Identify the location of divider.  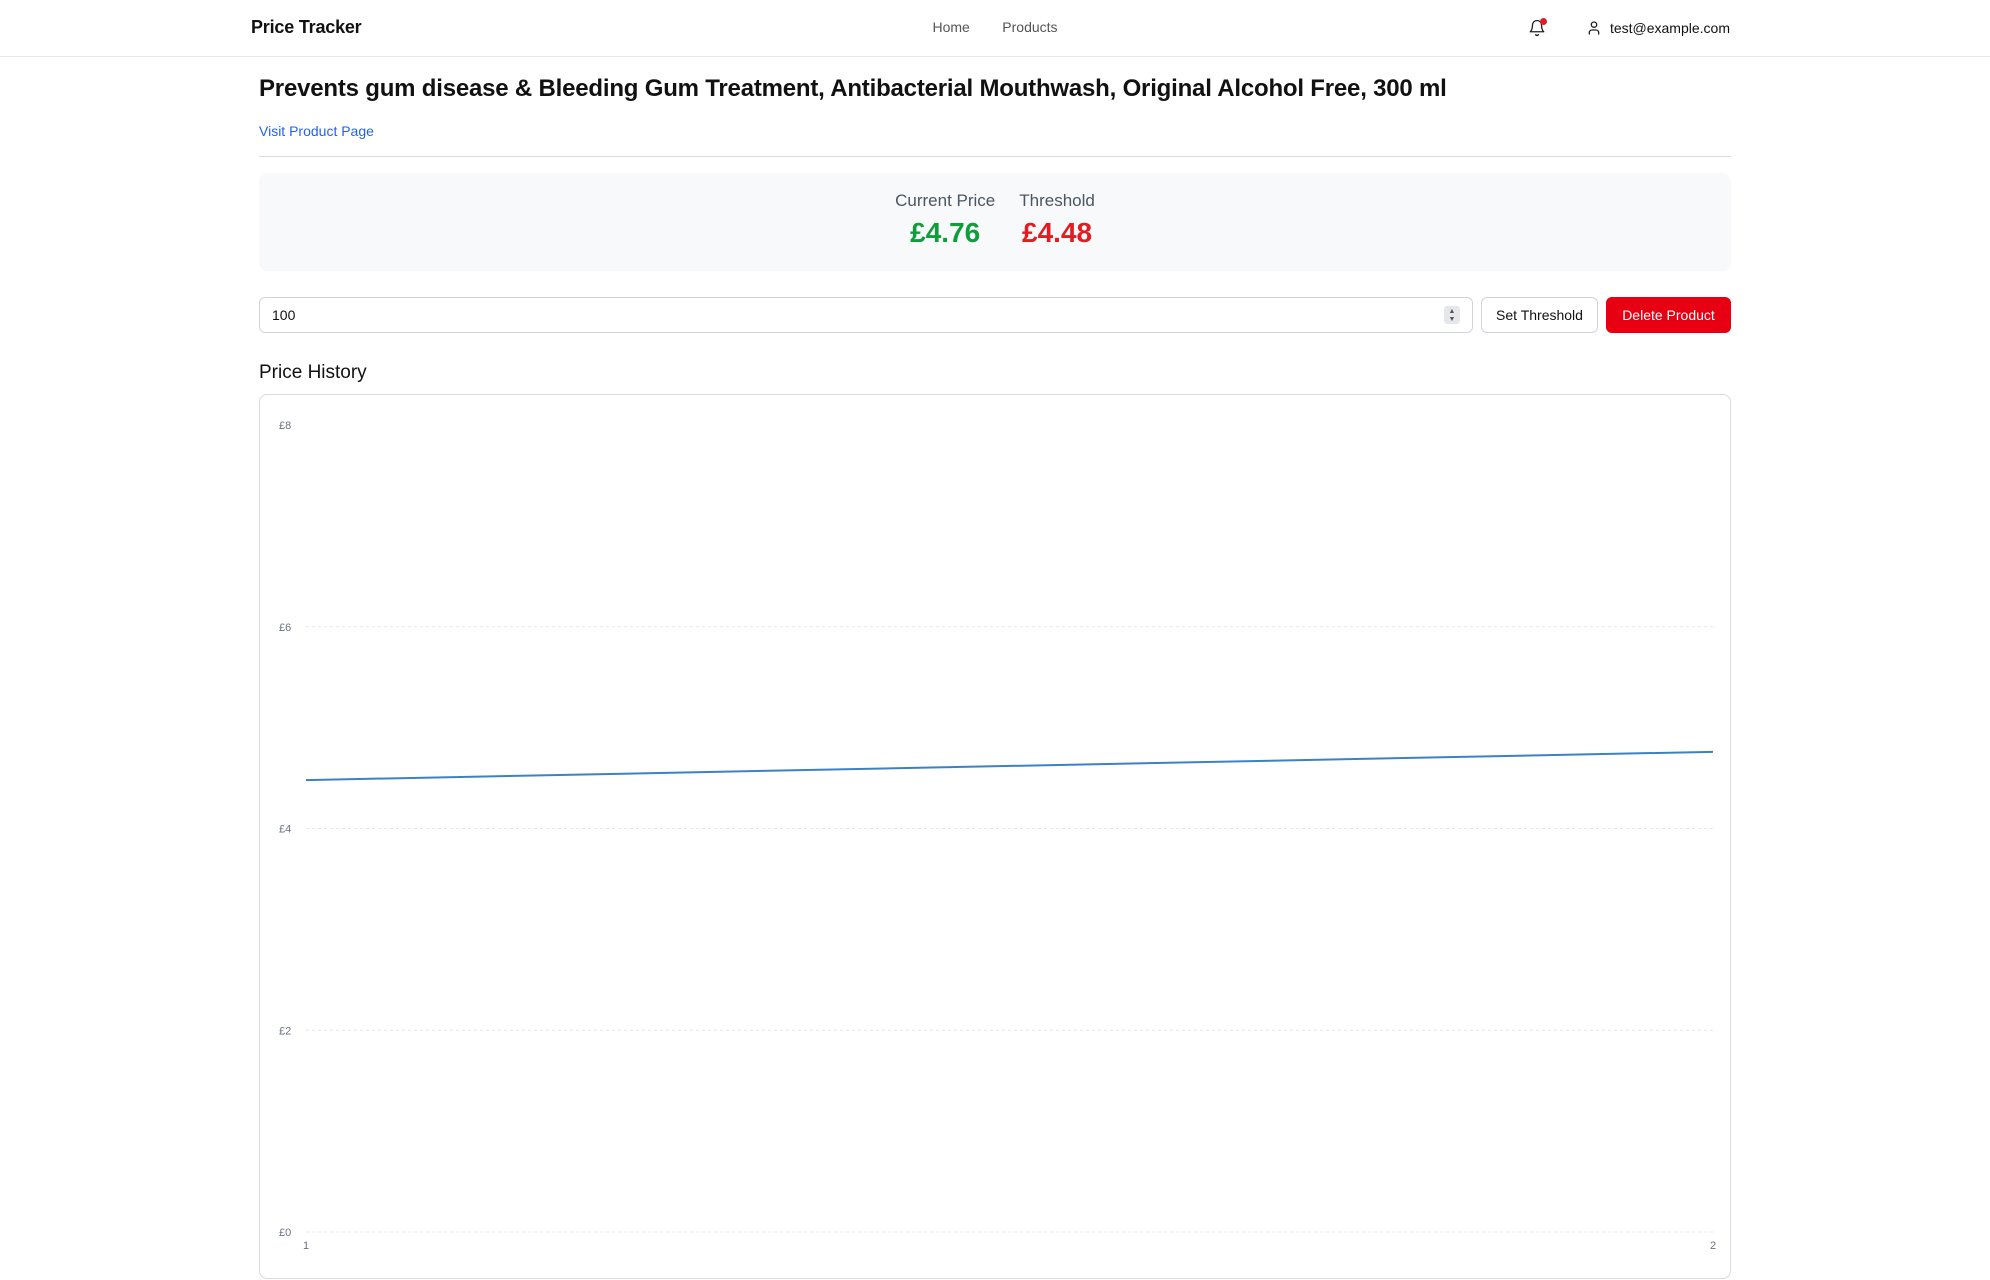
(995, 156).